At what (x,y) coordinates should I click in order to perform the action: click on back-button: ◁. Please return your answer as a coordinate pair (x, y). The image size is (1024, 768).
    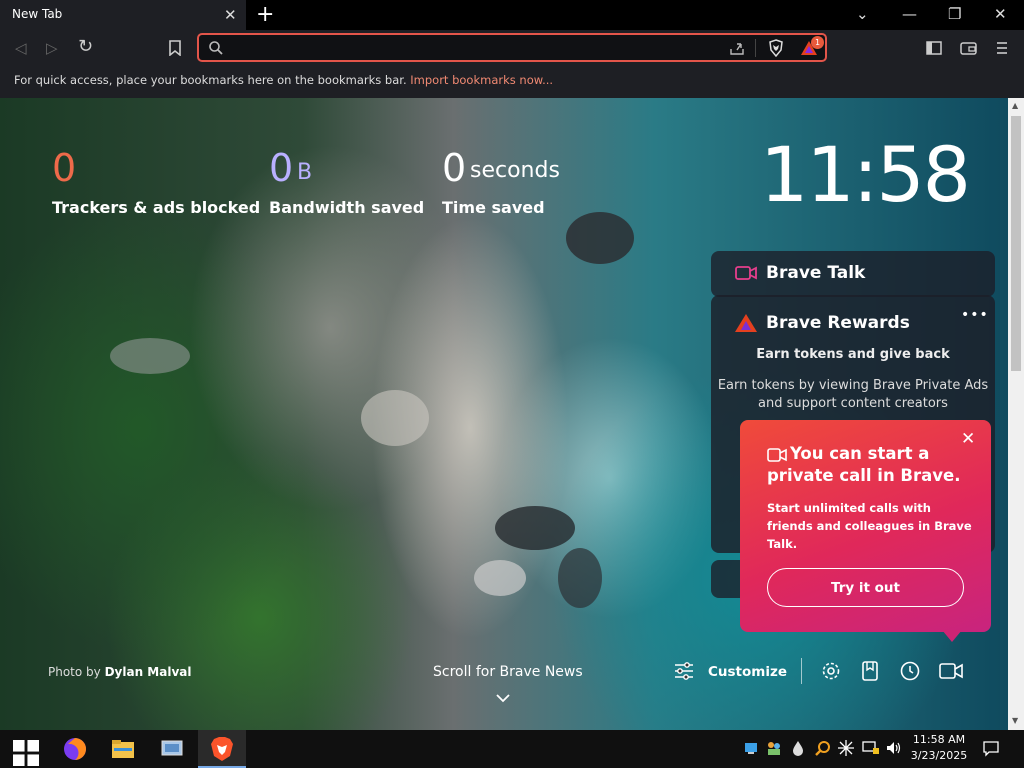
    Looking at the image, I should click on (21, 48).